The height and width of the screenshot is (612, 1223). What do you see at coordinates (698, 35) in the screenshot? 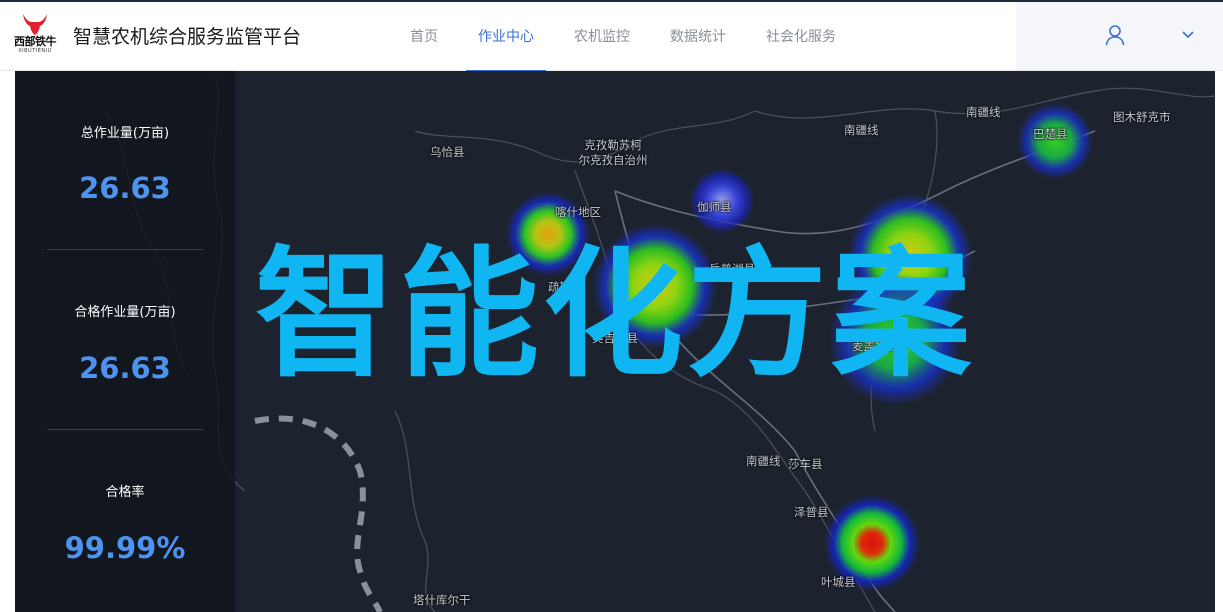
I see `nav-item-data-statistics: 数据统计` at bounding box center [698, 35].